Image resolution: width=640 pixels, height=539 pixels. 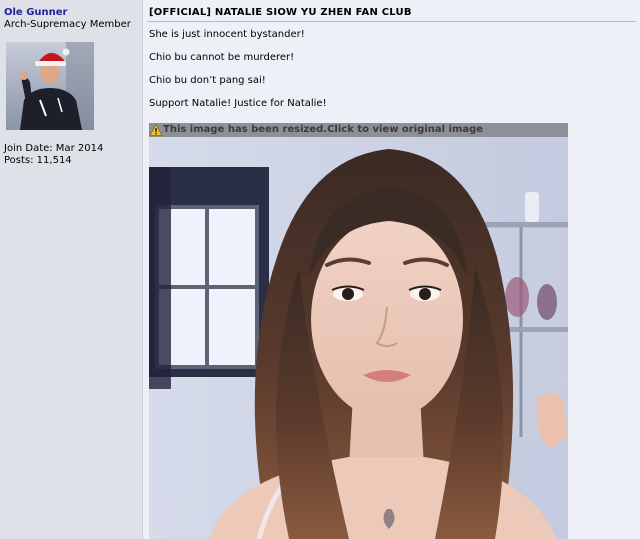 What do you see at coordinates (391, 21) in the screenshot?
I see `title-divider` at bounding box center [391, 21].